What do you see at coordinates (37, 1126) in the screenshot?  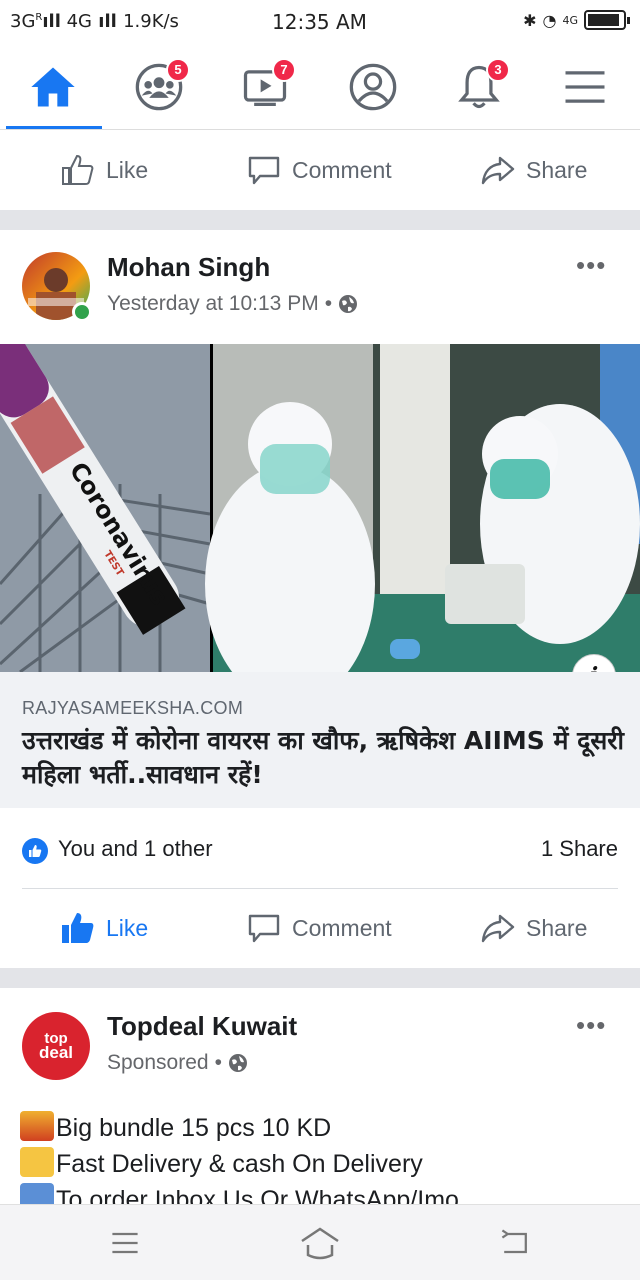 I see `fireworks-emoji-icon` at bounding box center [37, 1126].